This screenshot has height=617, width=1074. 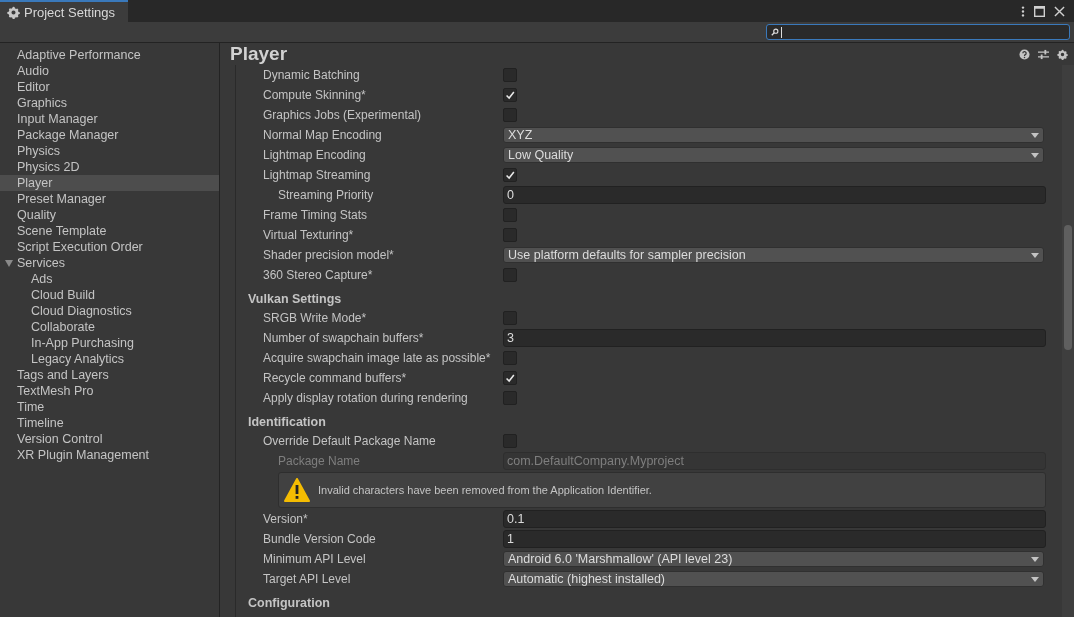 I want to click on dropdown: Android 6.0 'Marshmallow' (API level 23), so click(x=773, y=559).